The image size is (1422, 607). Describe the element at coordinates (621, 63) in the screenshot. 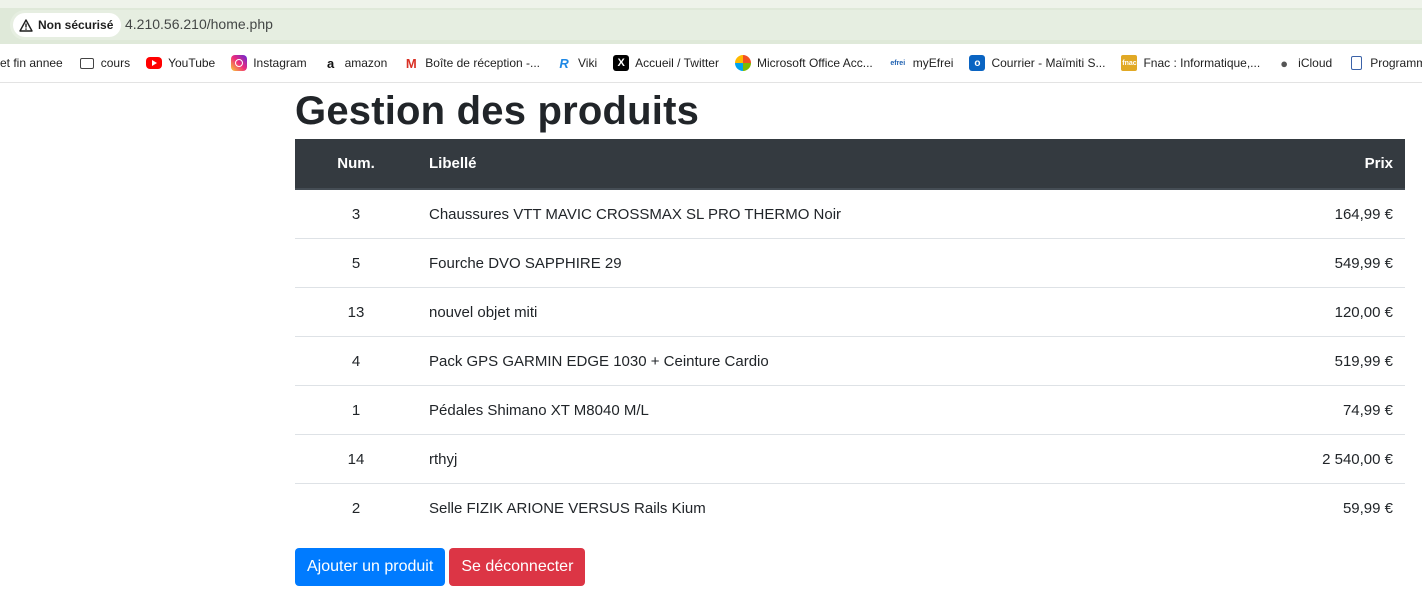

I see `x-twitter-icon: X` at that location.